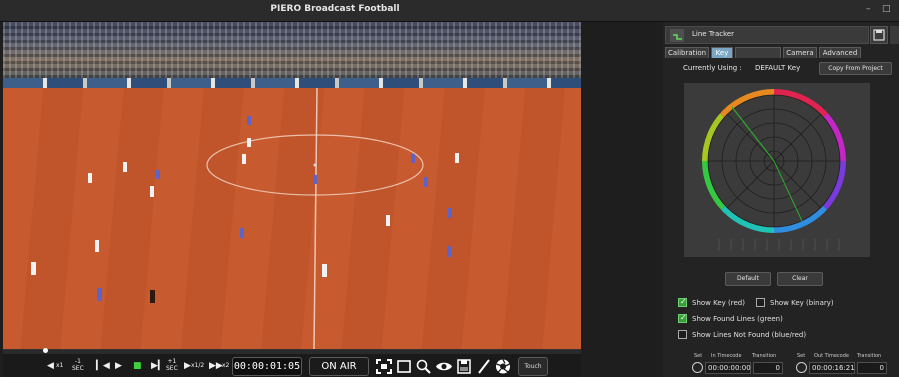 This screenshot has height=377, width=899. Describe the element at coordinates (677, 35) in the screenshot. I see `line-tracker-icon` at that location.